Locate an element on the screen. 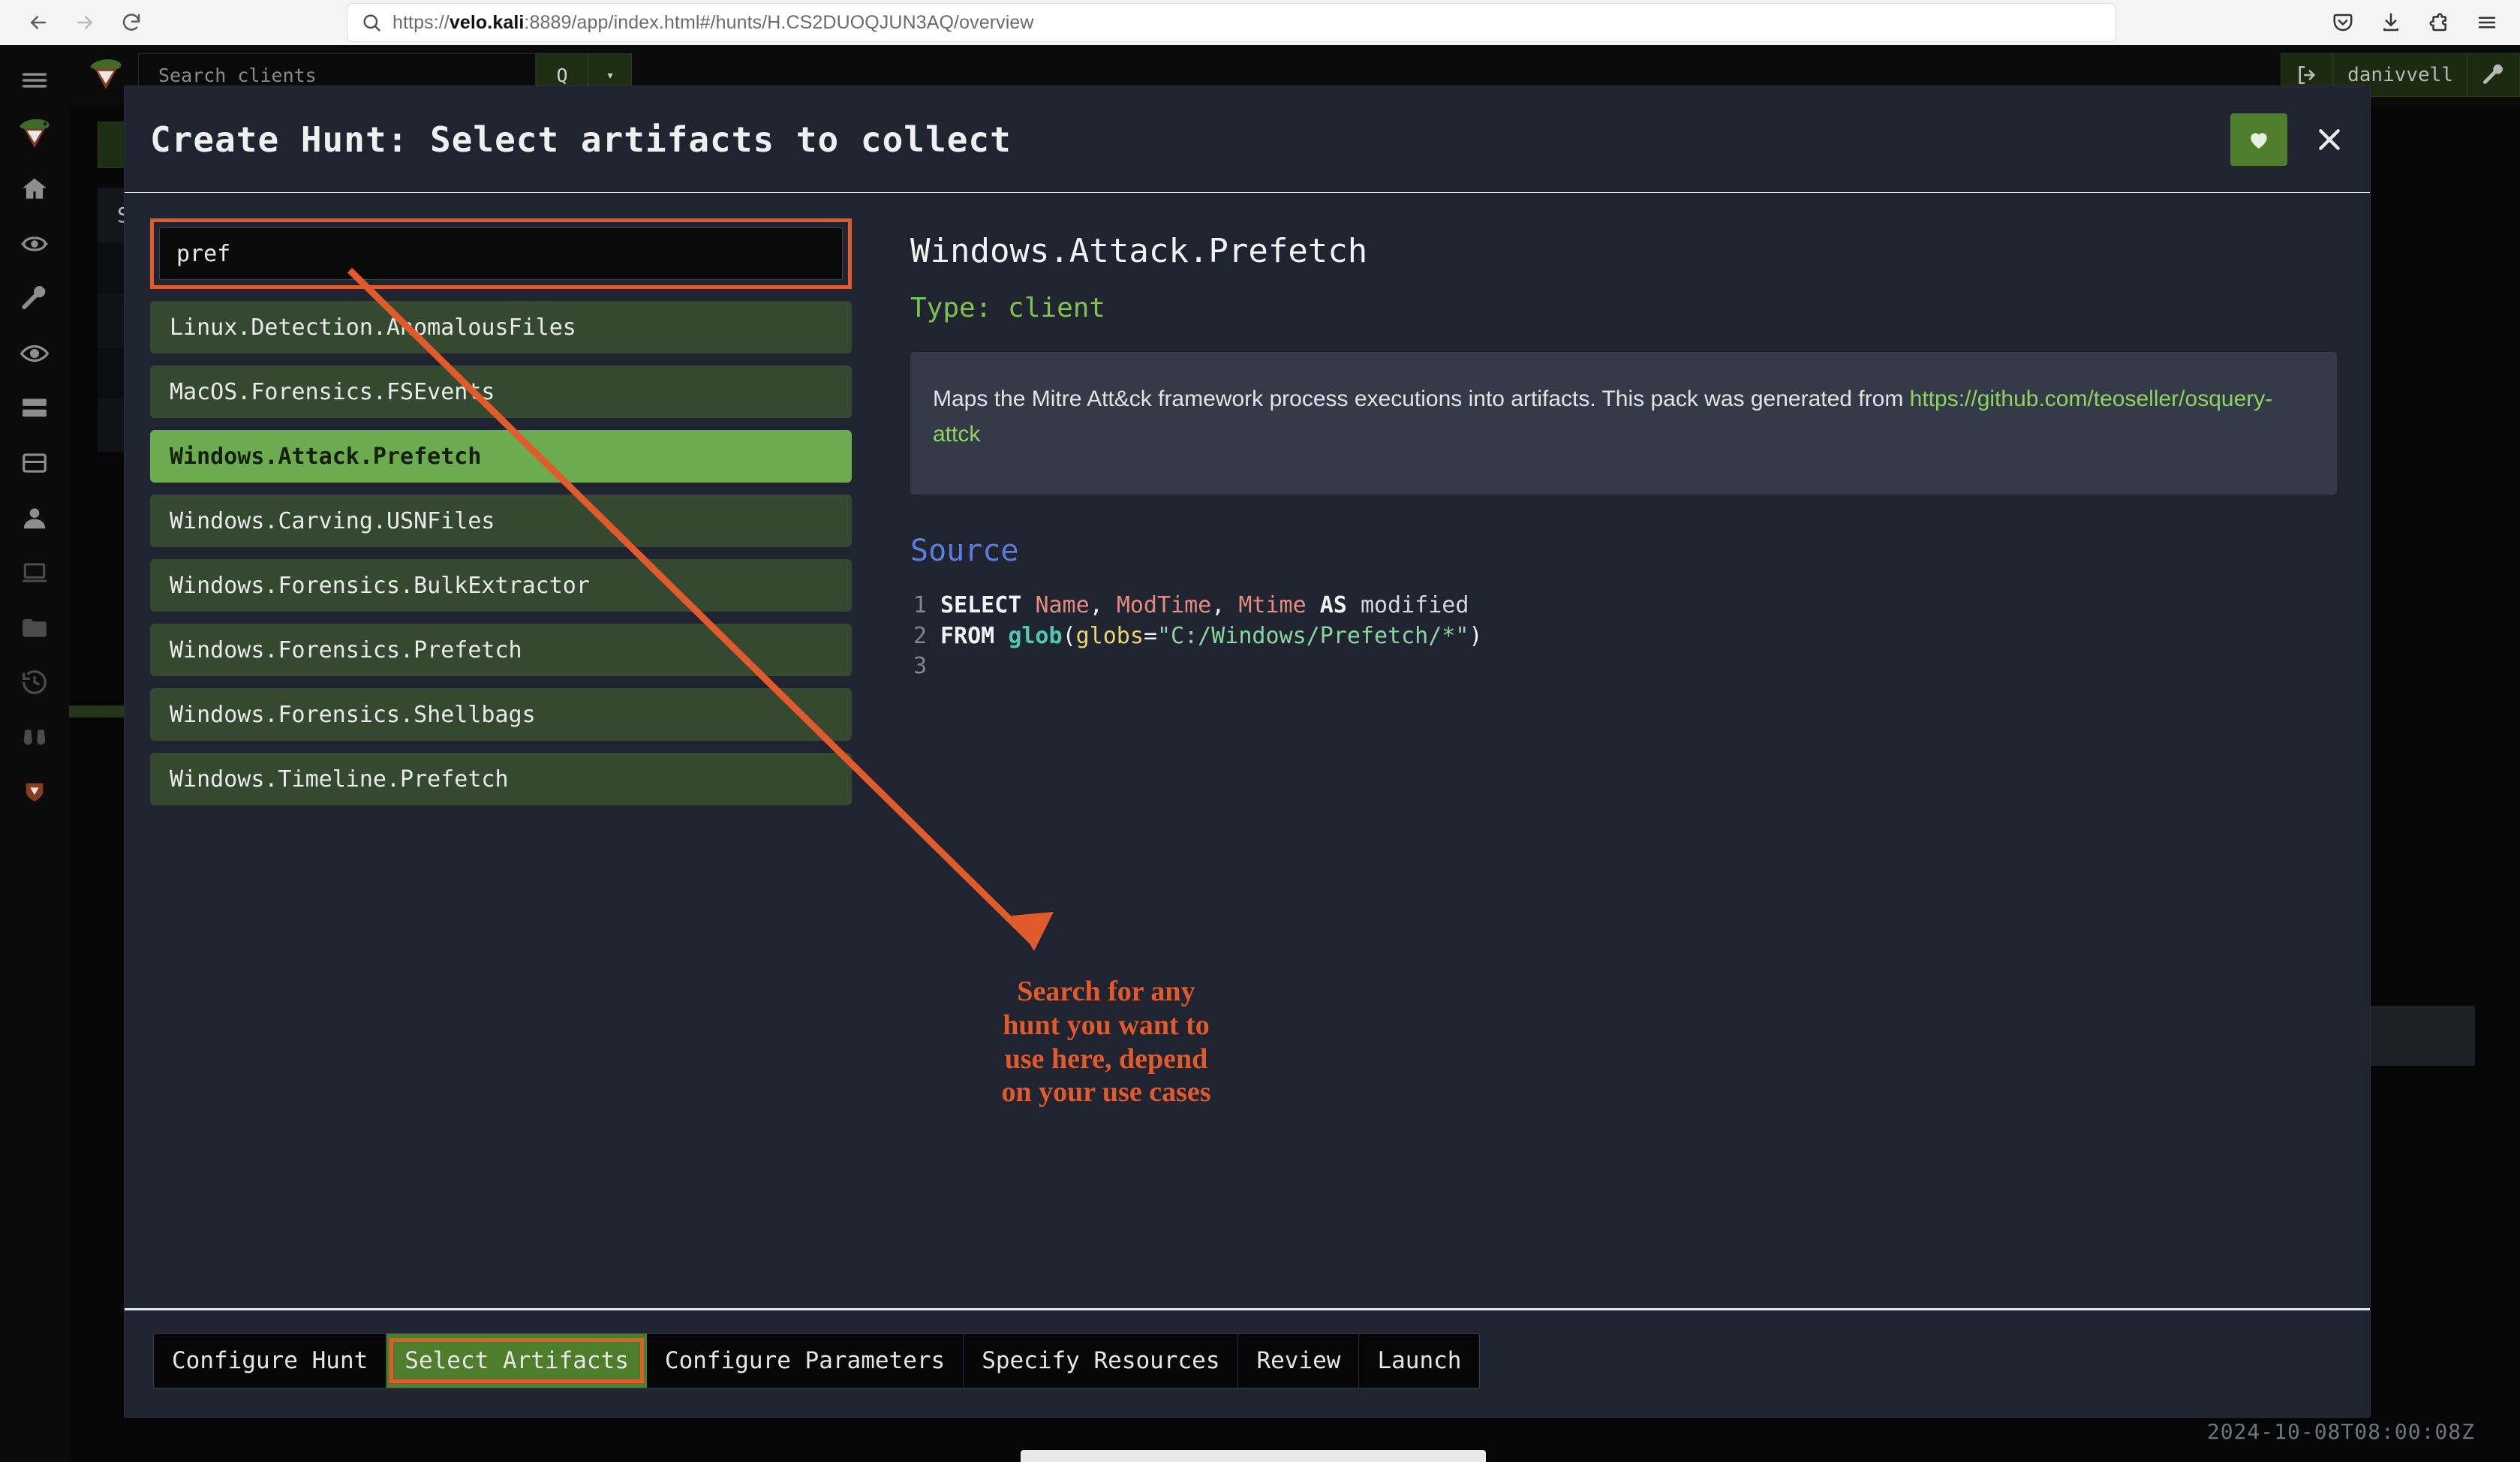  sidebar-item-shield is located at coordinates (34, 791).